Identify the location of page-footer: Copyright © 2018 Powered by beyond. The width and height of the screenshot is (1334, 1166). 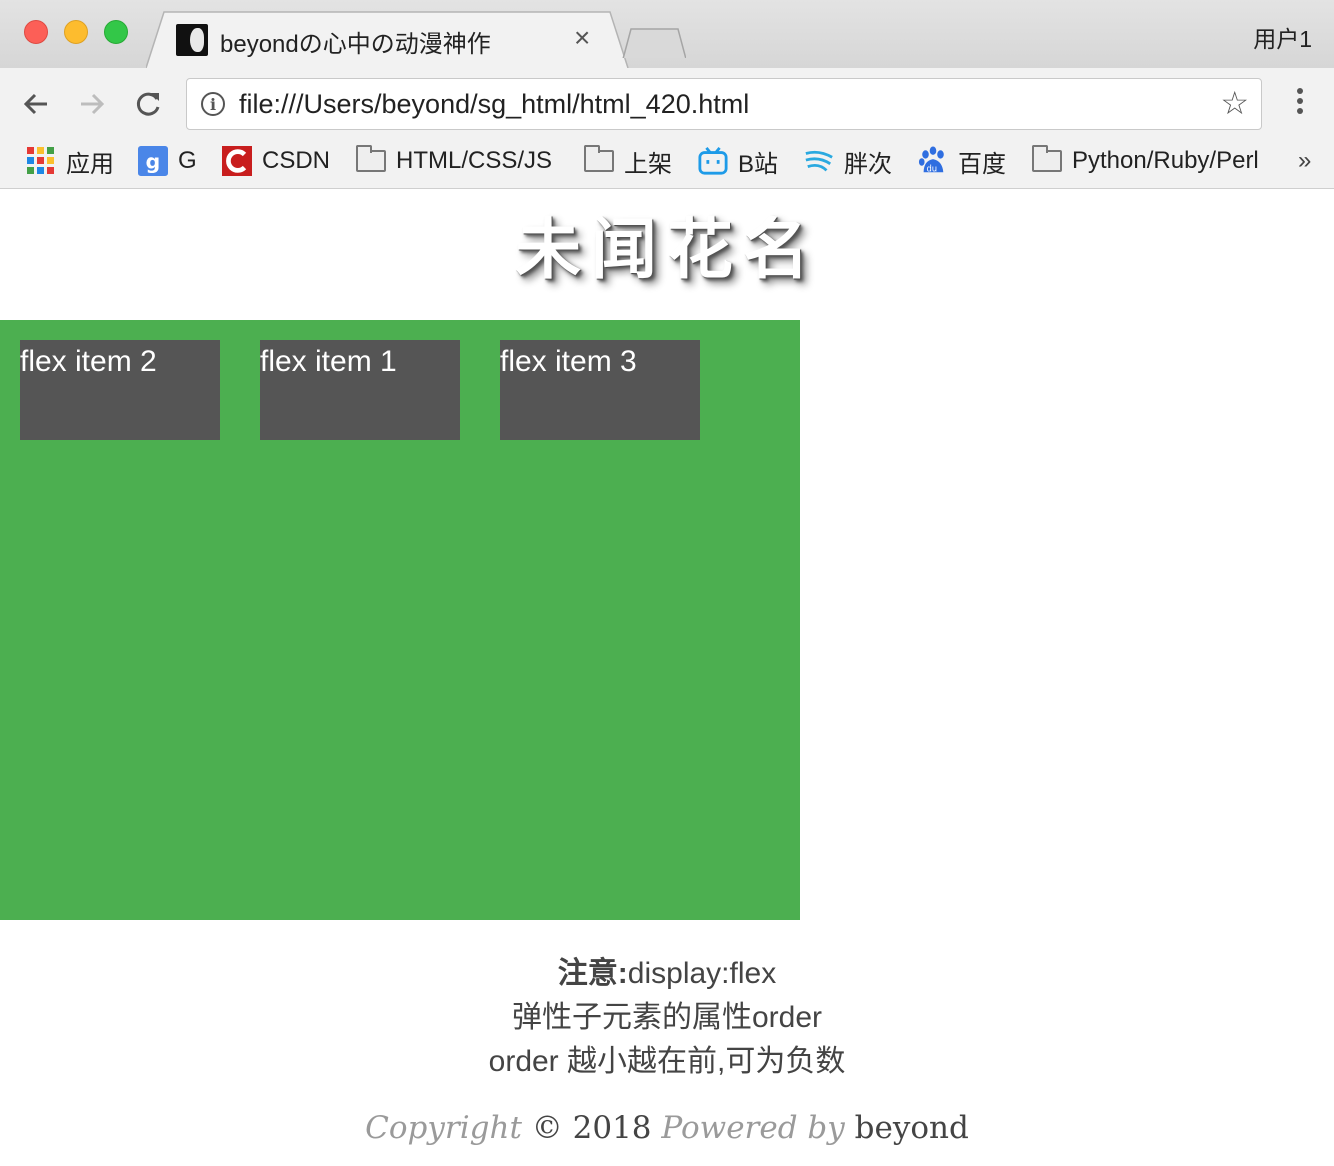
(667, 1128).